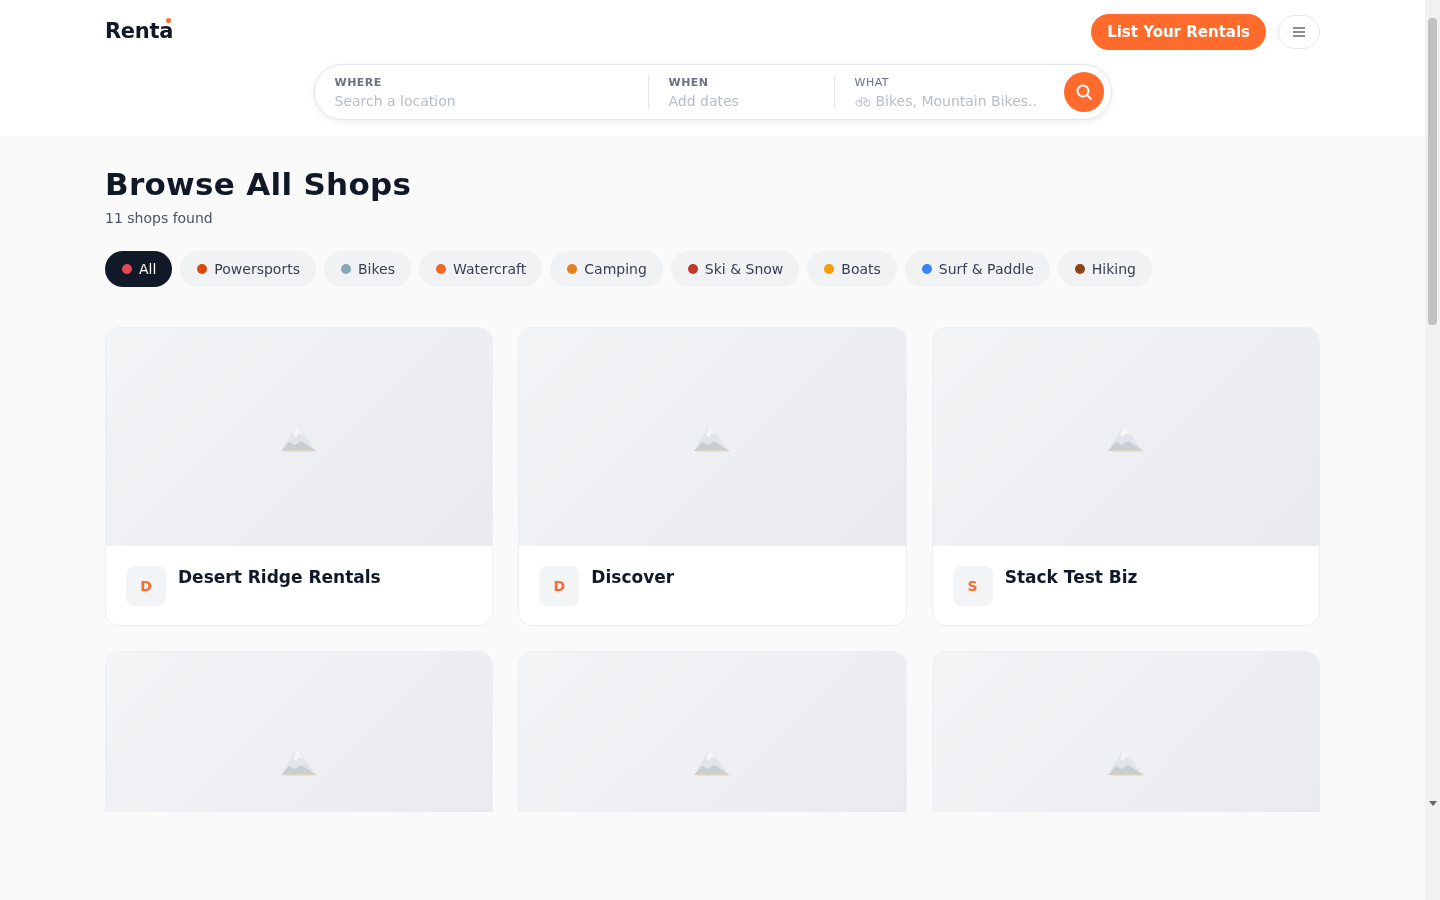  I want to click on logo: Renta, so click(139, 31).